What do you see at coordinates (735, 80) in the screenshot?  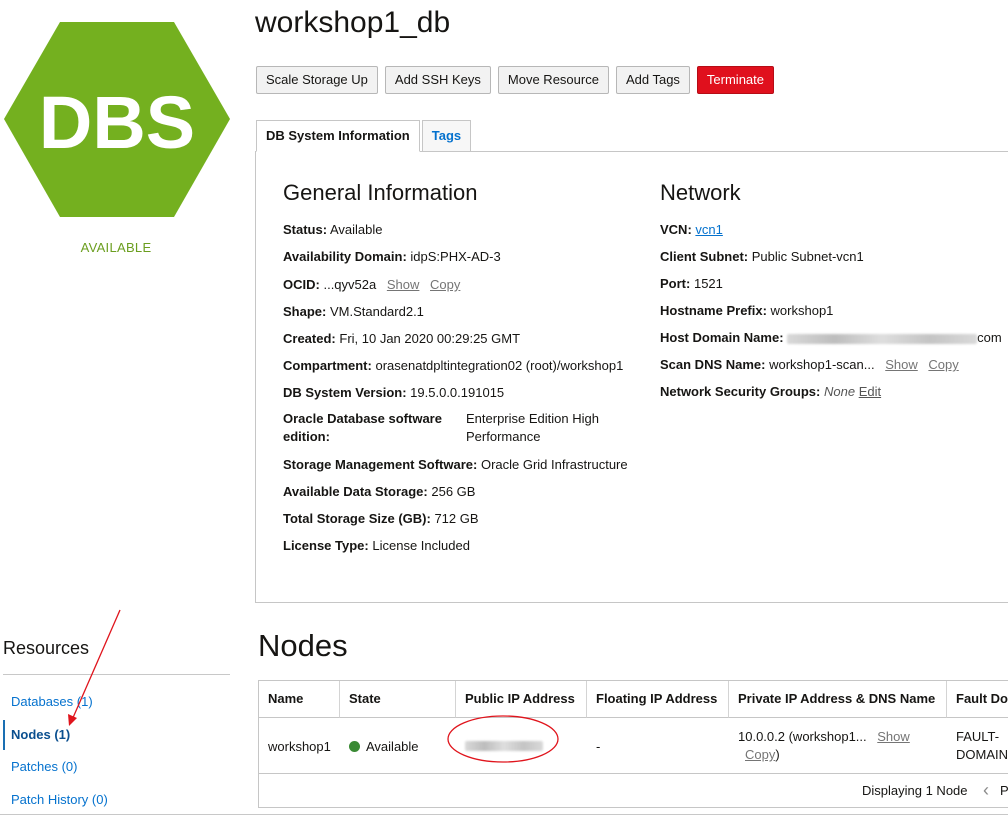 I see `terminate-button: Terminate` at bounding box center [735, 80].